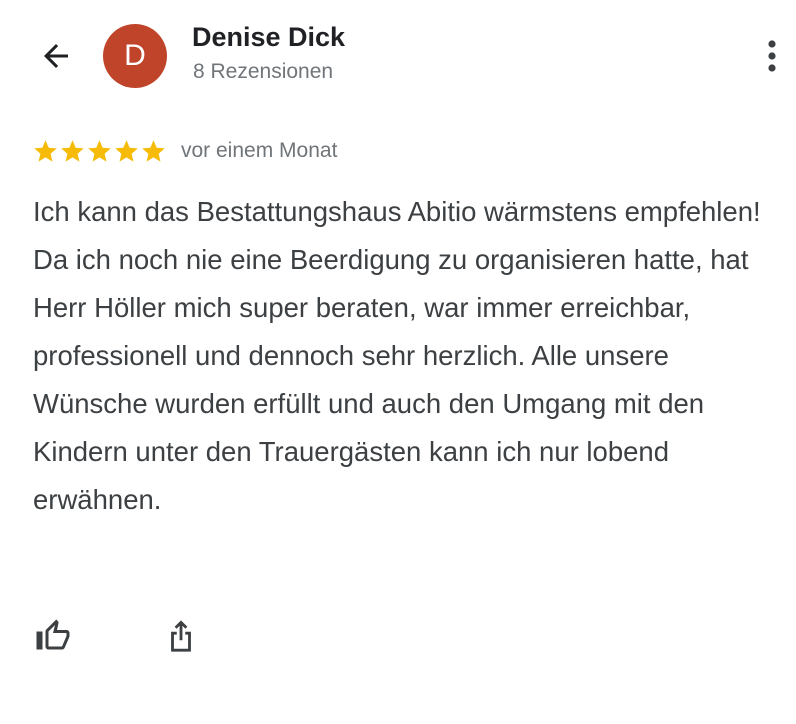  I want to click on avatar: D, so click(135, 56).